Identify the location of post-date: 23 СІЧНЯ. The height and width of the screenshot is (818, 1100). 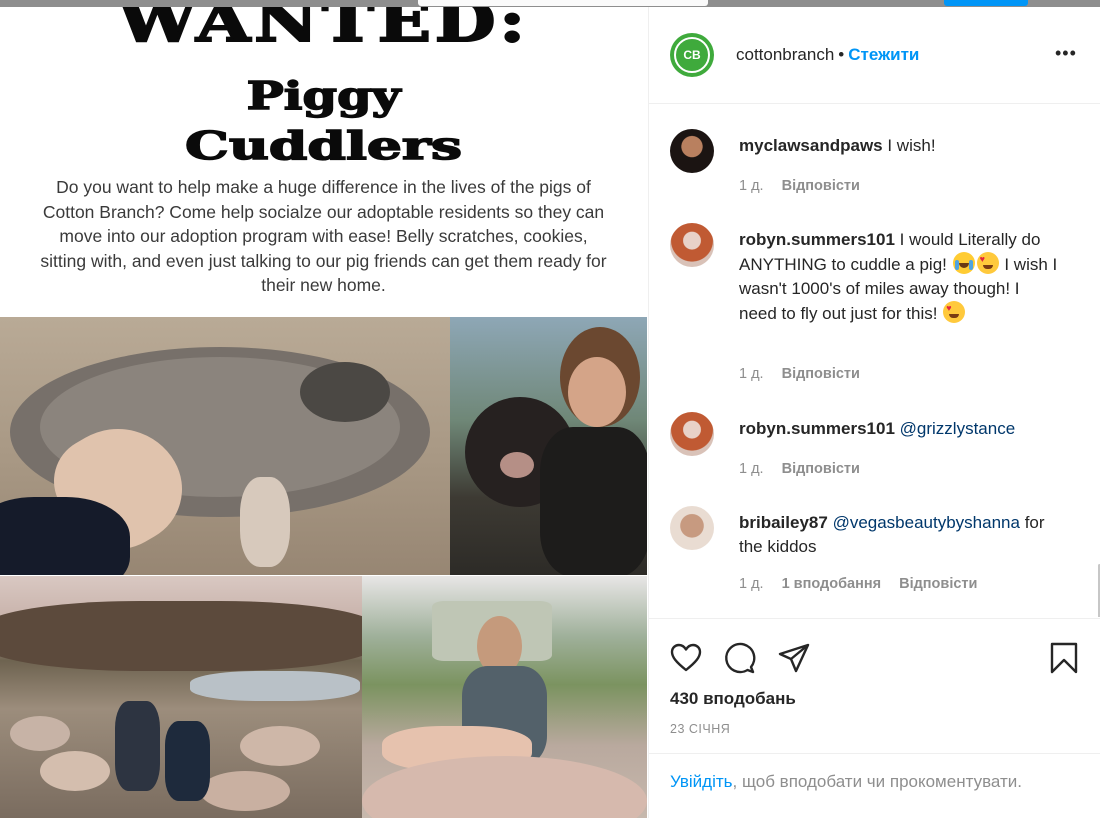
(700, 729).